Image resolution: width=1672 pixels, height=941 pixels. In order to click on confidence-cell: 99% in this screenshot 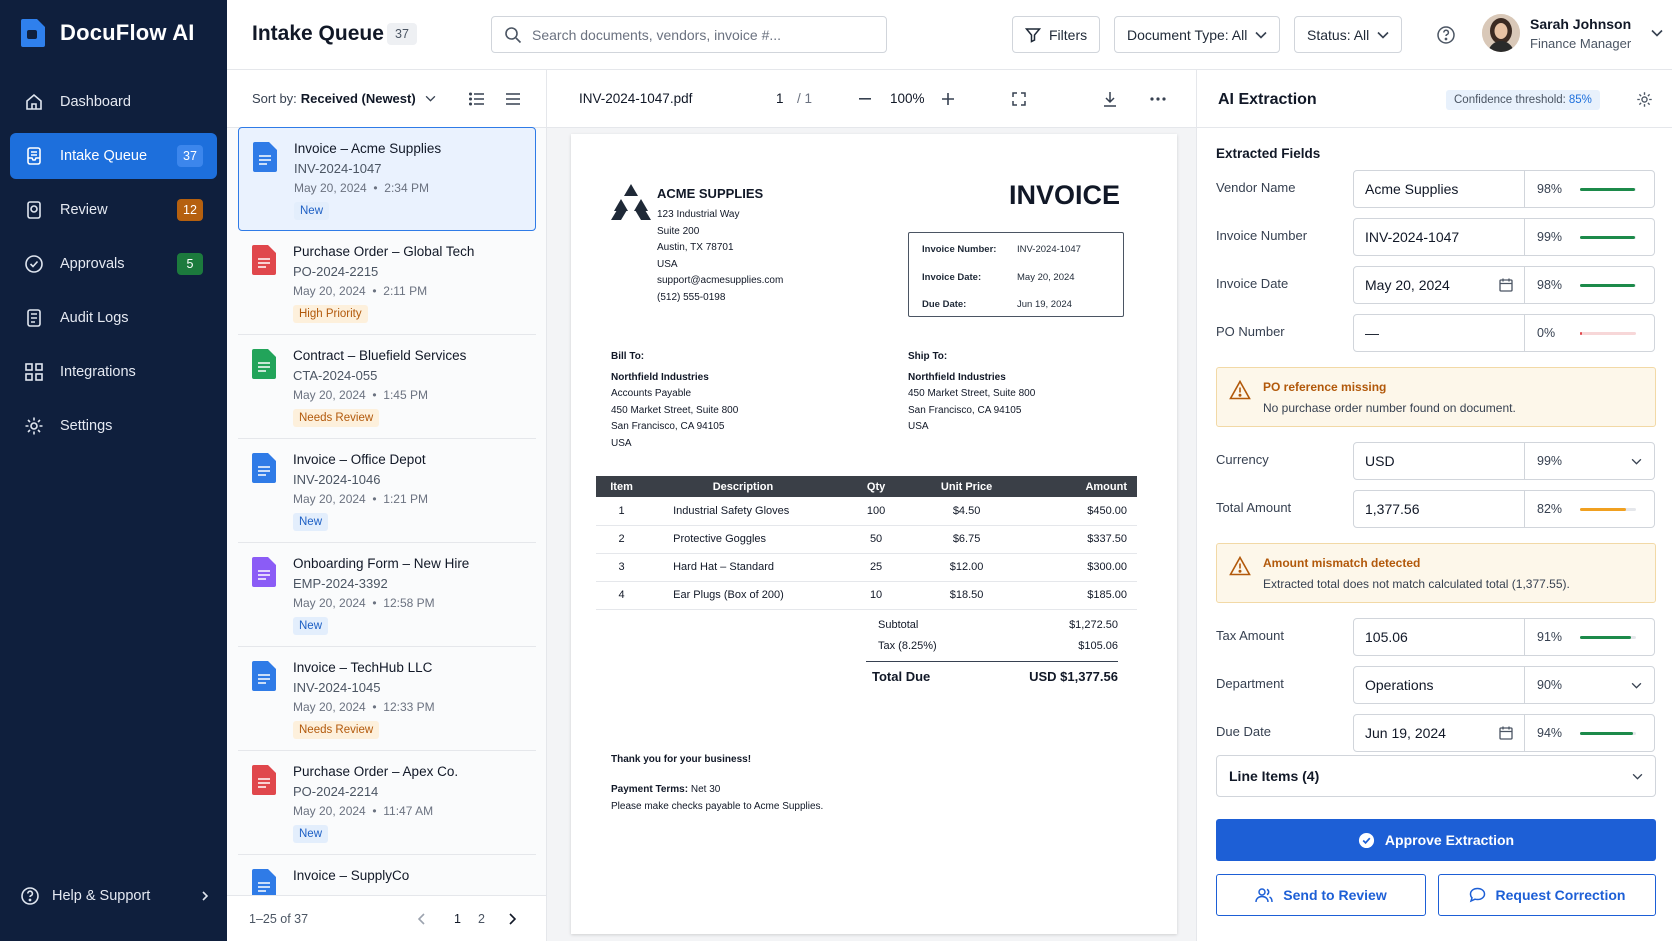, I will do `click(1589, 237)`.